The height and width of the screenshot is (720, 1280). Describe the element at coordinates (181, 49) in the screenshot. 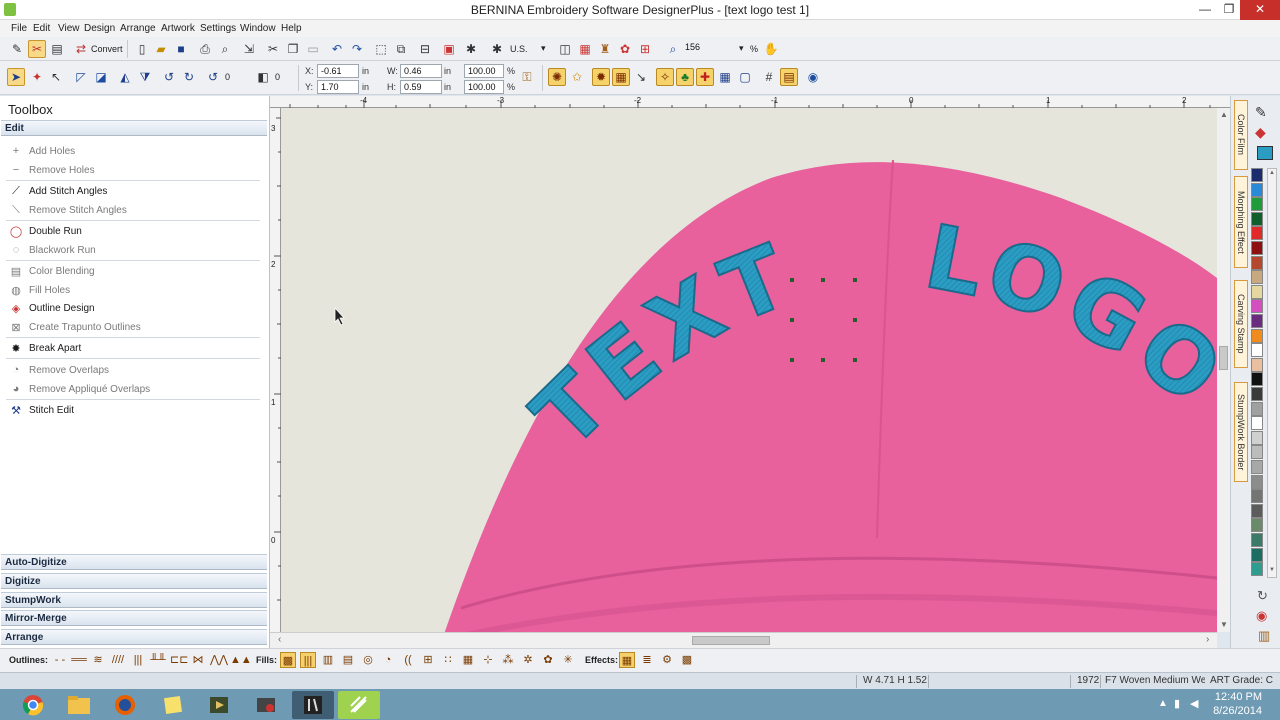

I see `save-icon: ■` at that location.